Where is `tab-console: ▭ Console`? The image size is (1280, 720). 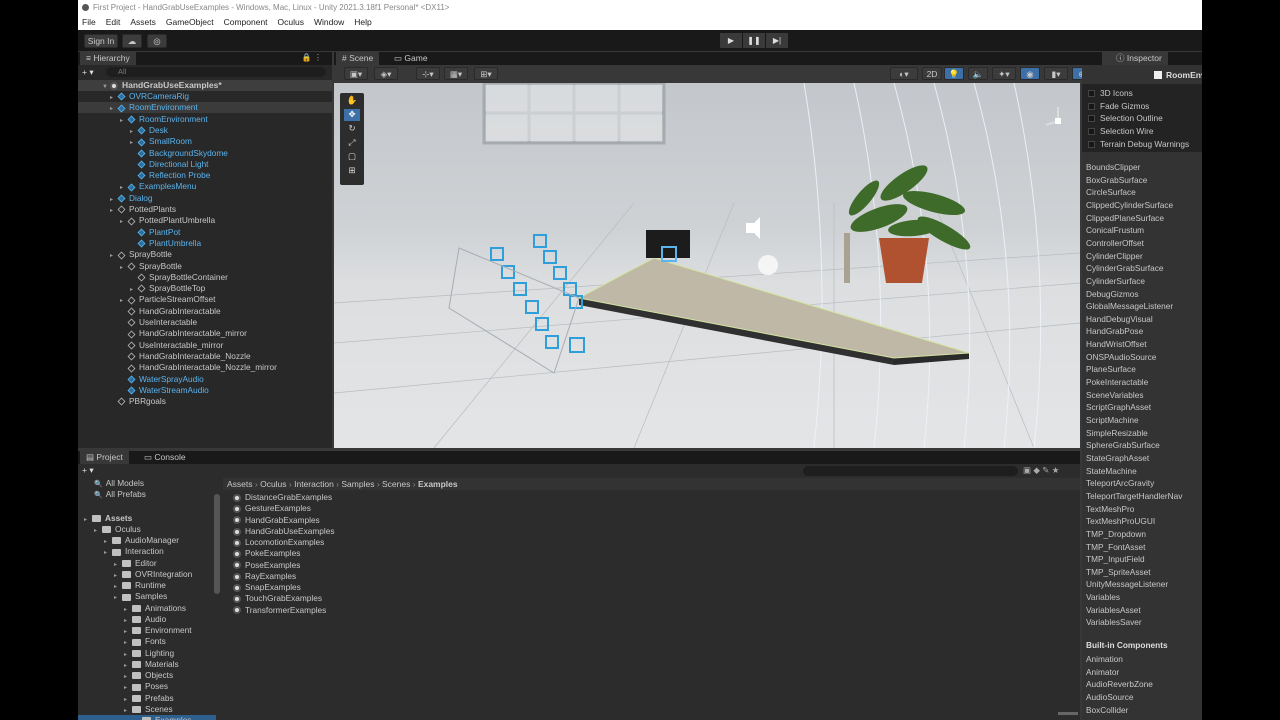 tab-console: ▭ Console is located at coordinates (165, 457).